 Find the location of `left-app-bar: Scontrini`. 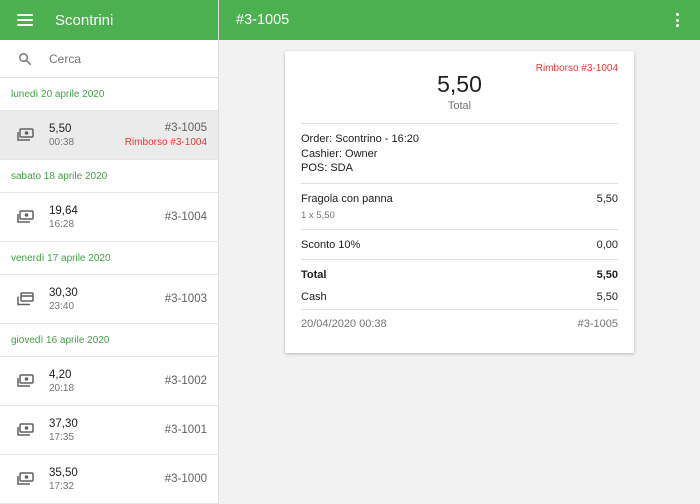

left-app-bar: Scontrini is located at coordinates (109, 20).